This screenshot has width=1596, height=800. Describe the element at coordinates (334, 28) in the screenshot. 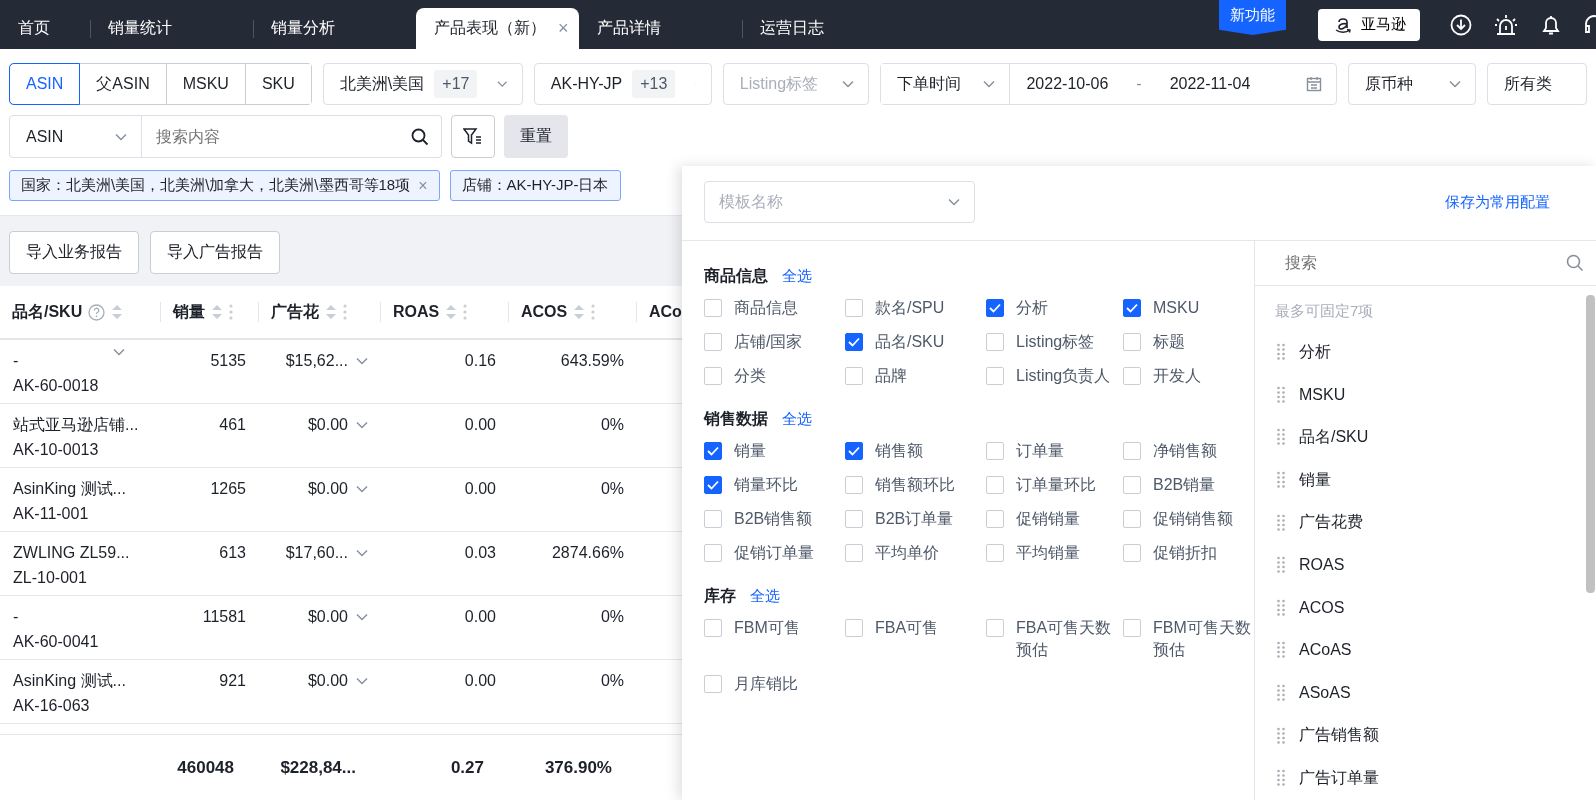

I see `nav-tab: 销量分析` at that location.